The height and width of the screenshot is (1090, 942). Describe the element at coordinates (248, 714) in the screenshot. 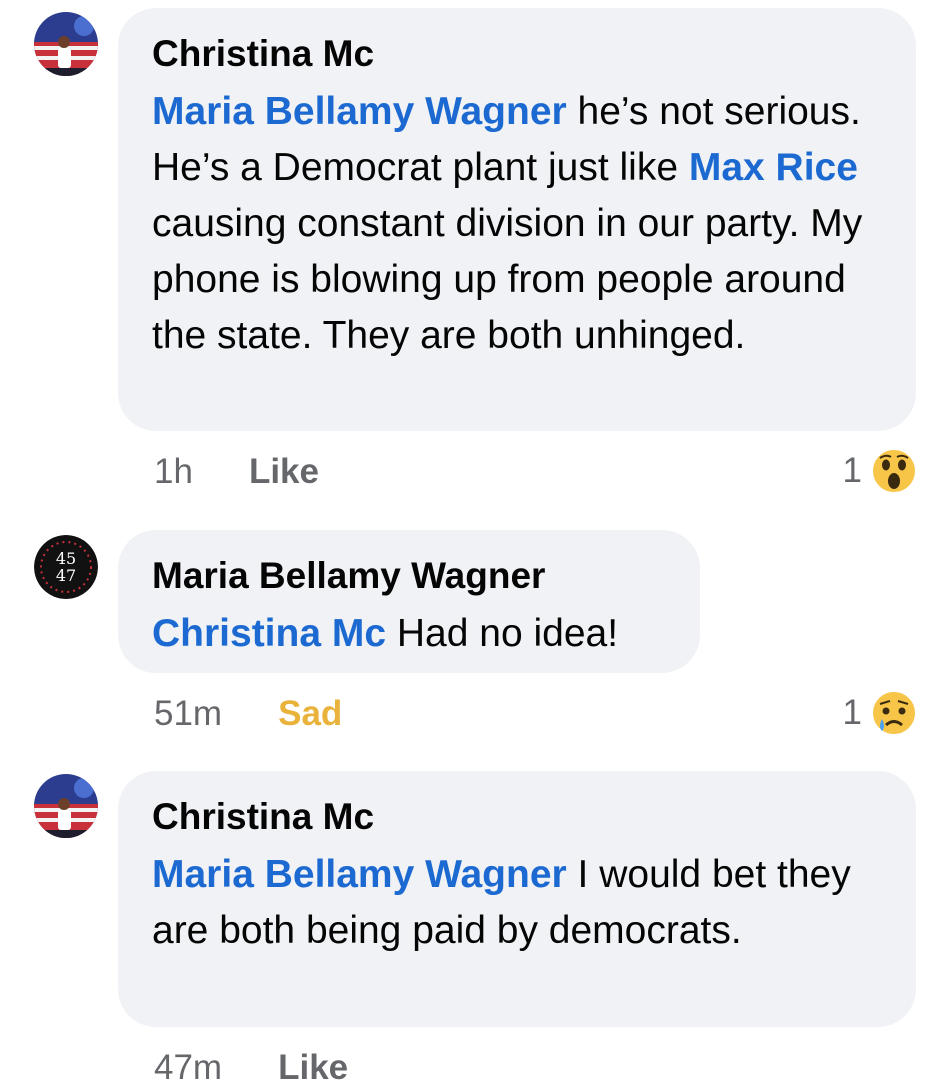

I see `comment-meta: 51m Sad` at that location.